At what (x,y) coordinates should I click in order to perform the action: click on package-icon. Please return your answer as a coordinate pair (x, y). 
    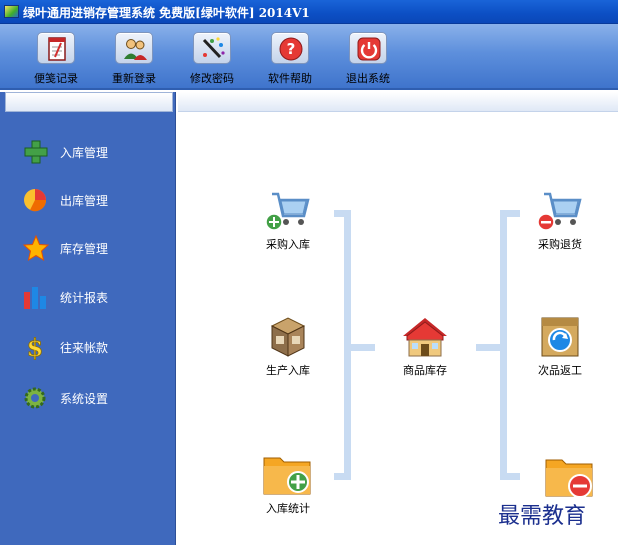
    Looking at the image, I should click on (288, 337).